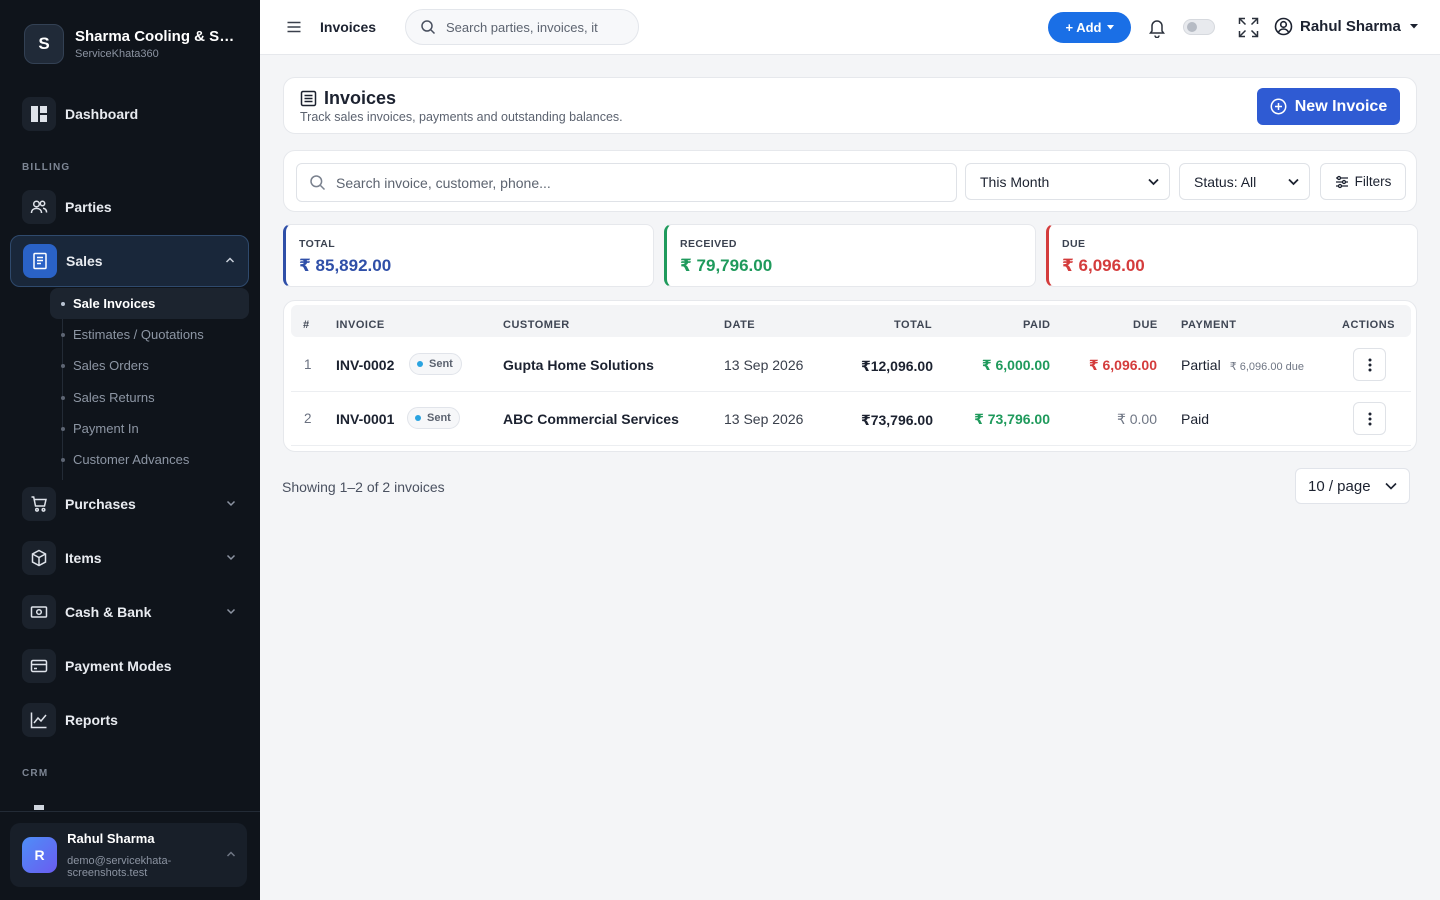 The height and width of the screenshot is (900, 1440). Describe the element at coordinates (896, 420) in the screenshot. I see `invoice-total: ₹73,796.00` at that location.